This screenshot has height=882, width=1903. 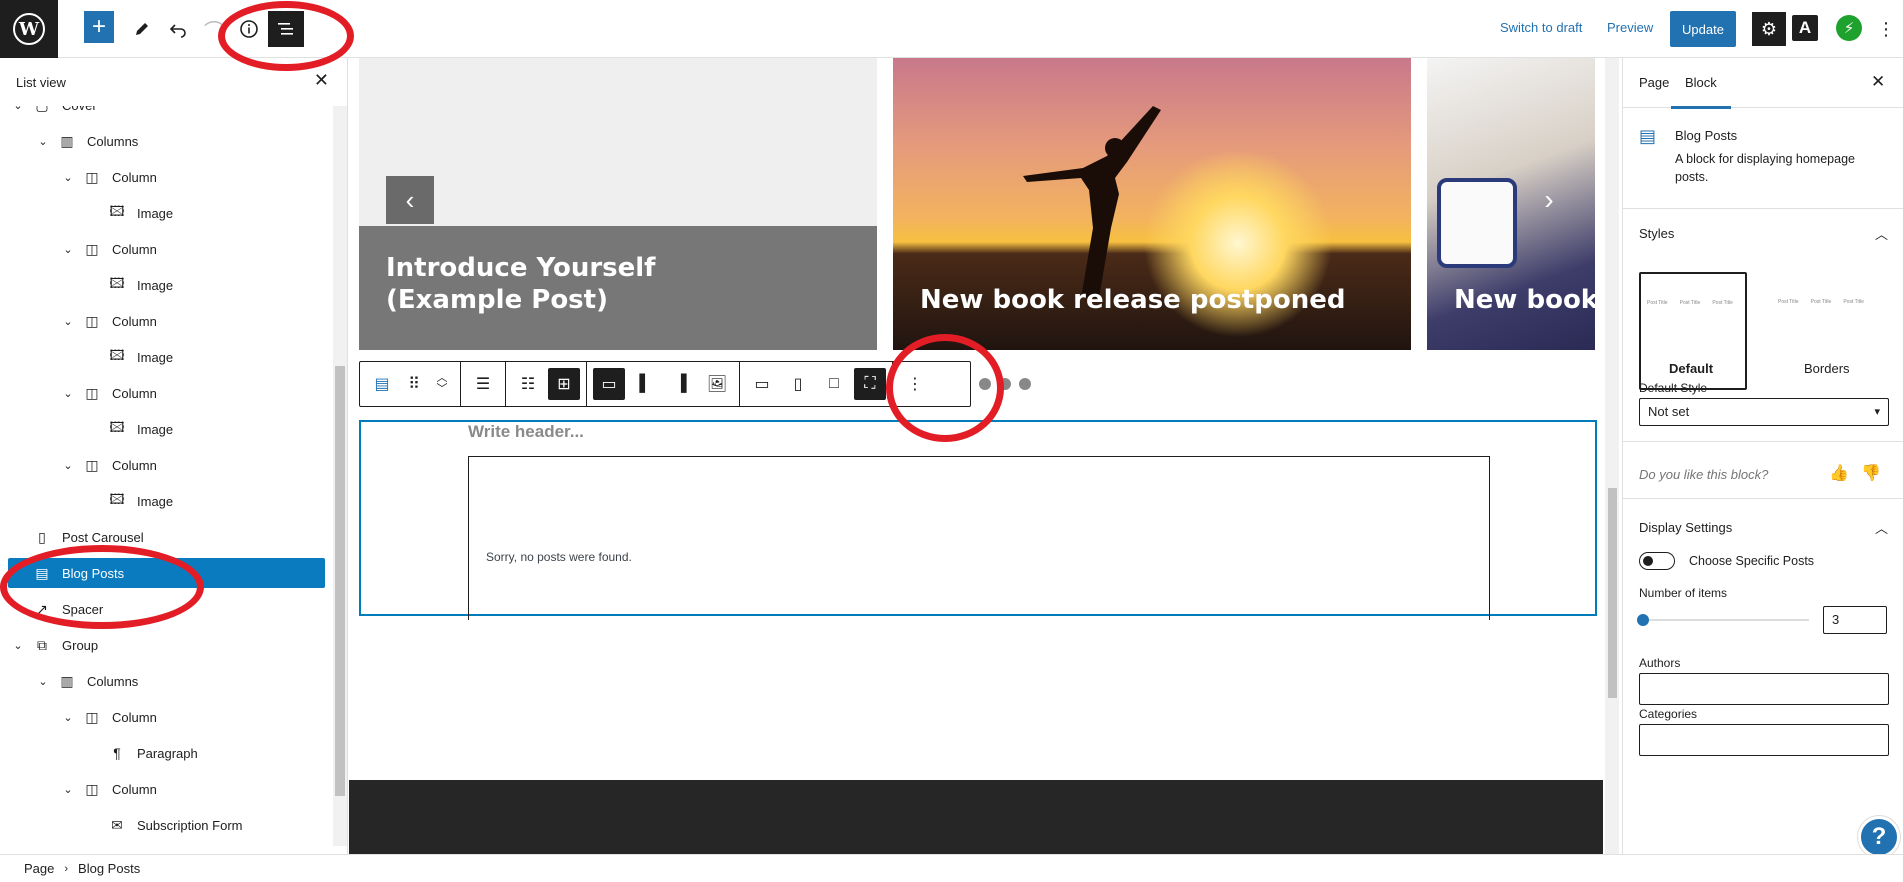 What do you see at coordinates (29, 29) in the screenshot?
I see `wordpress-logo-icon: W` at bounding box center [29, 29].